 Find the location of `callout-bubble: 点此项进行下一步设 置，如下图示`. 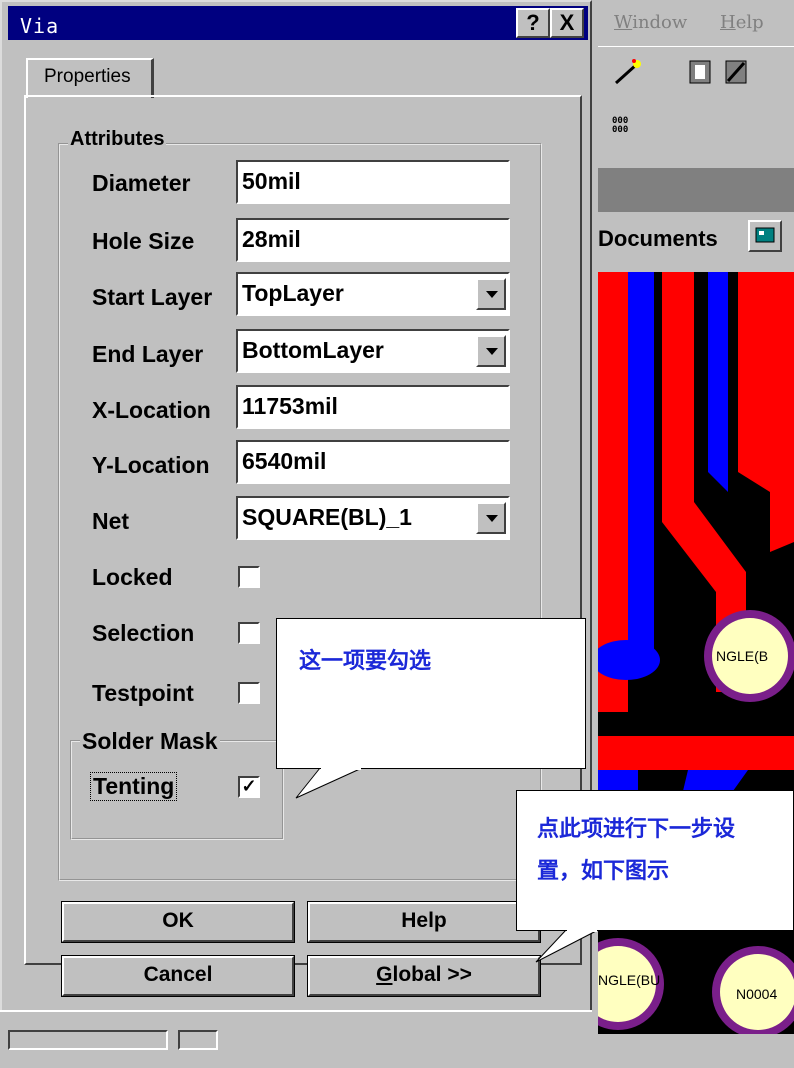

callout-bubble: 点此项进行下一步设 置，如下图示 is located at coordinates (655, 860).